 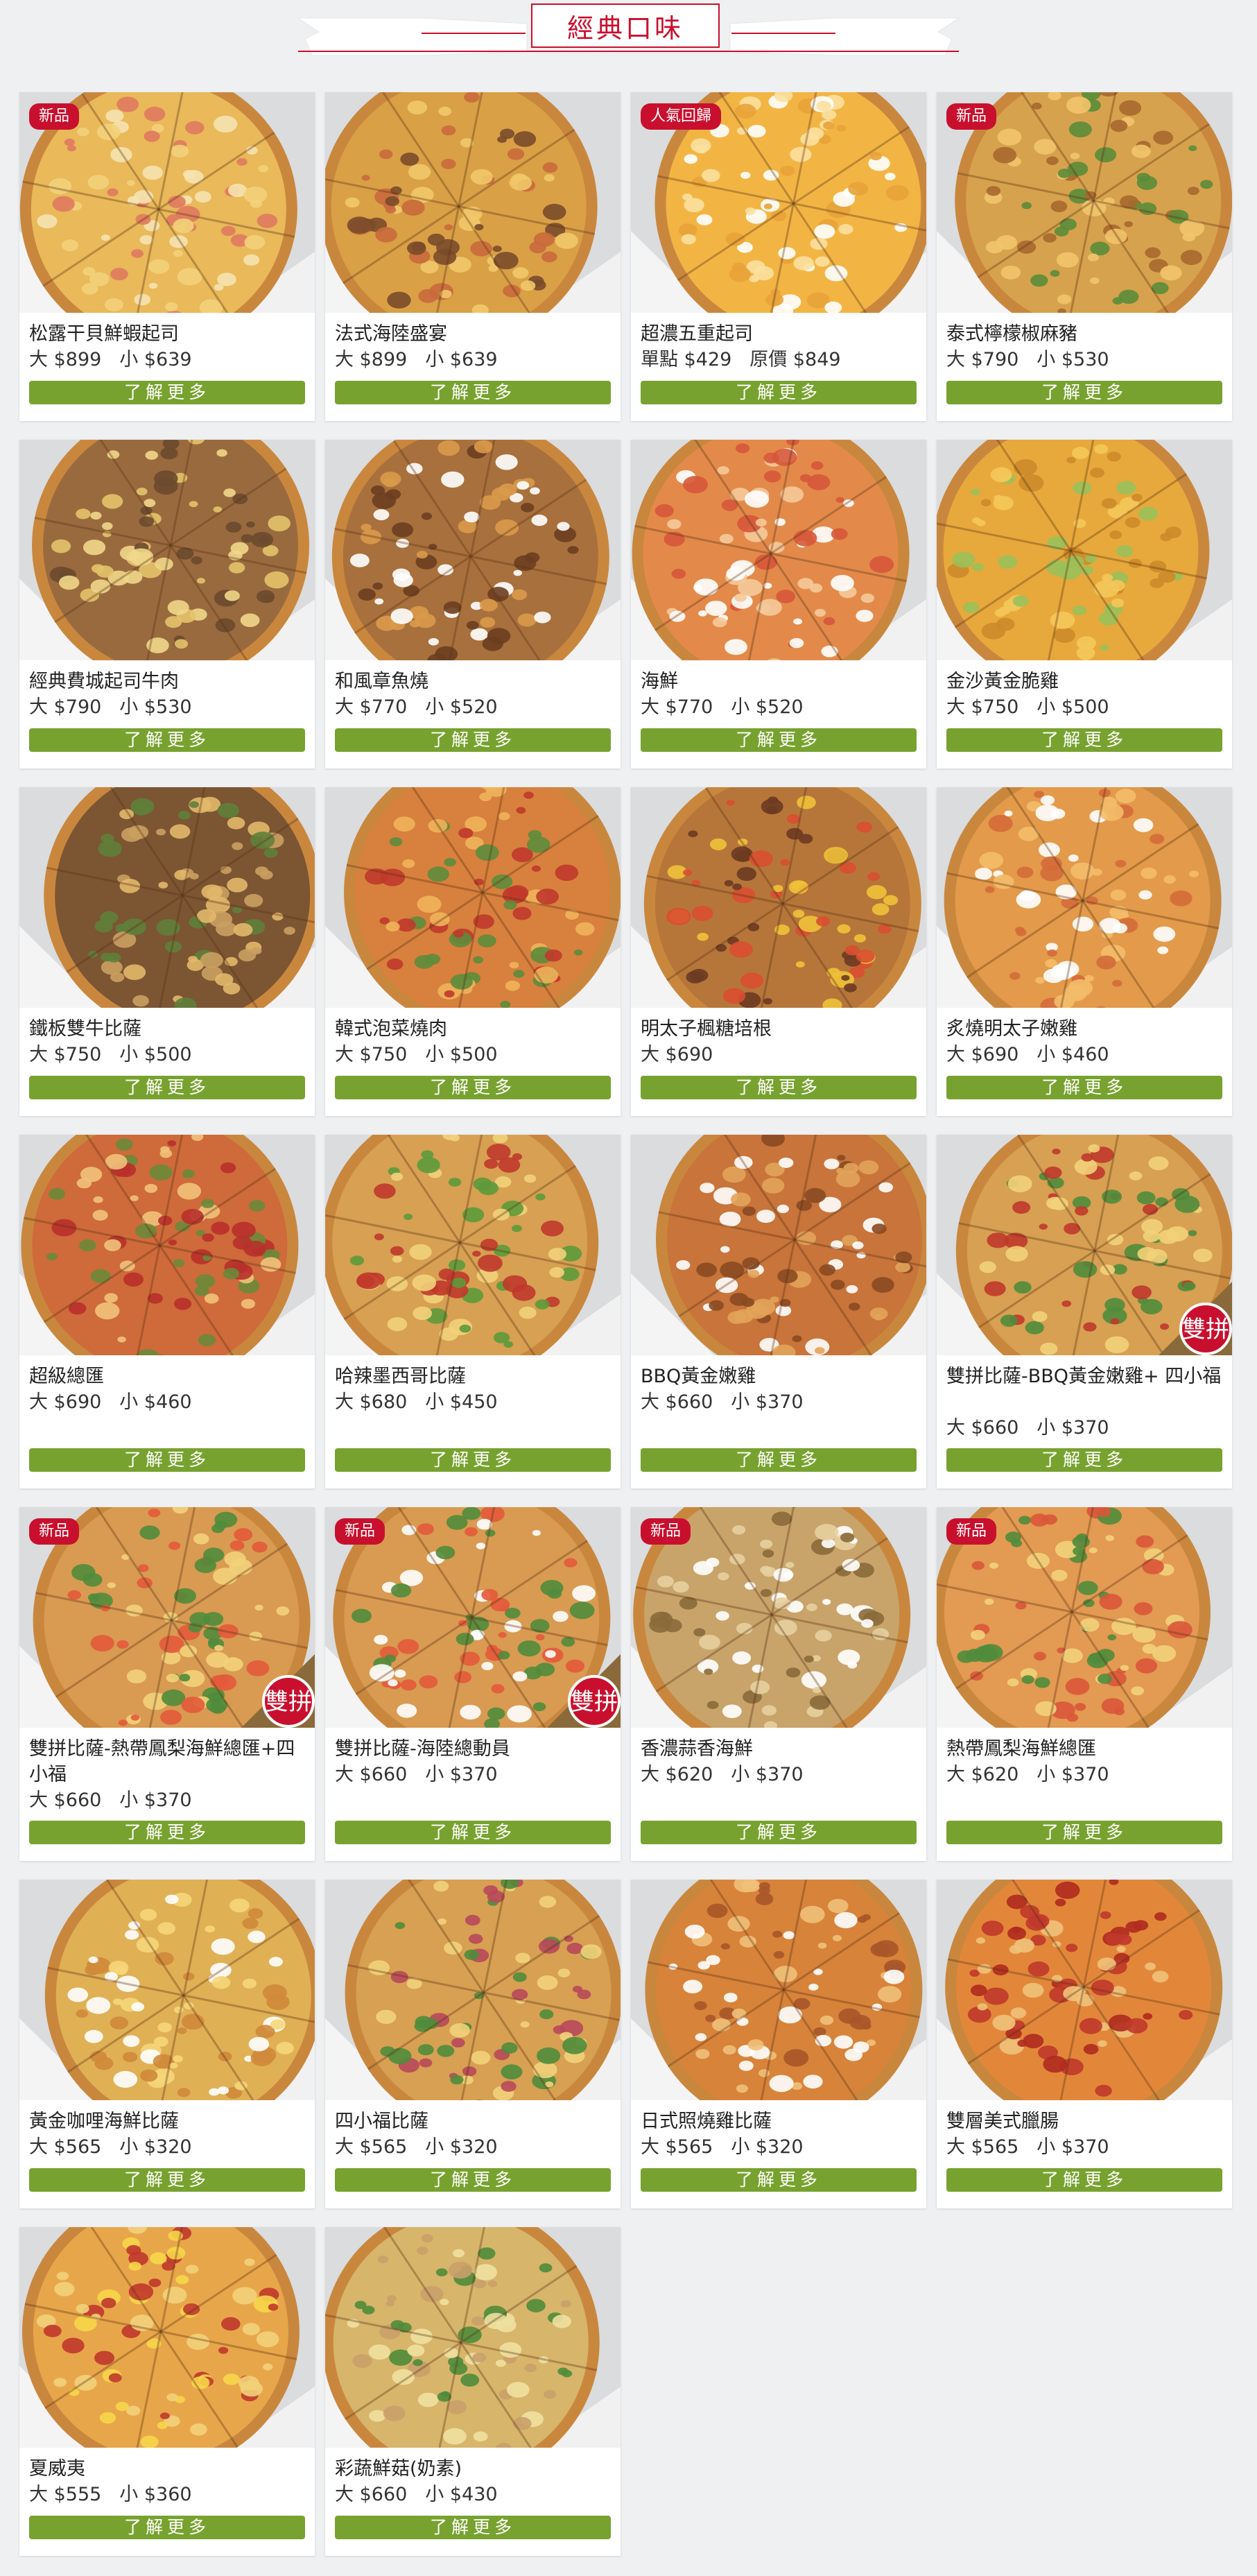 I want to click on product-card: 哈辣墨西哥比薩大 $680 小 $450 了解更多, so click(x=473, y=1311).